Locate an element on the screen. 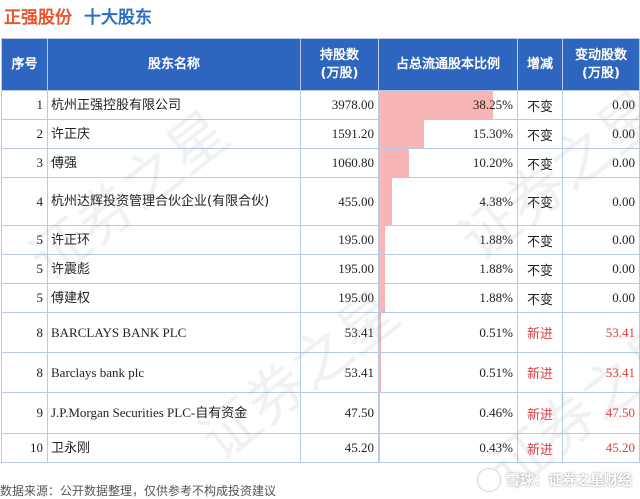 The height and width of the screenshot is (499, 640). table-row: 3 傅强 1060.80 10.20% 不变 0.00 is located at coordinates (320, 163).